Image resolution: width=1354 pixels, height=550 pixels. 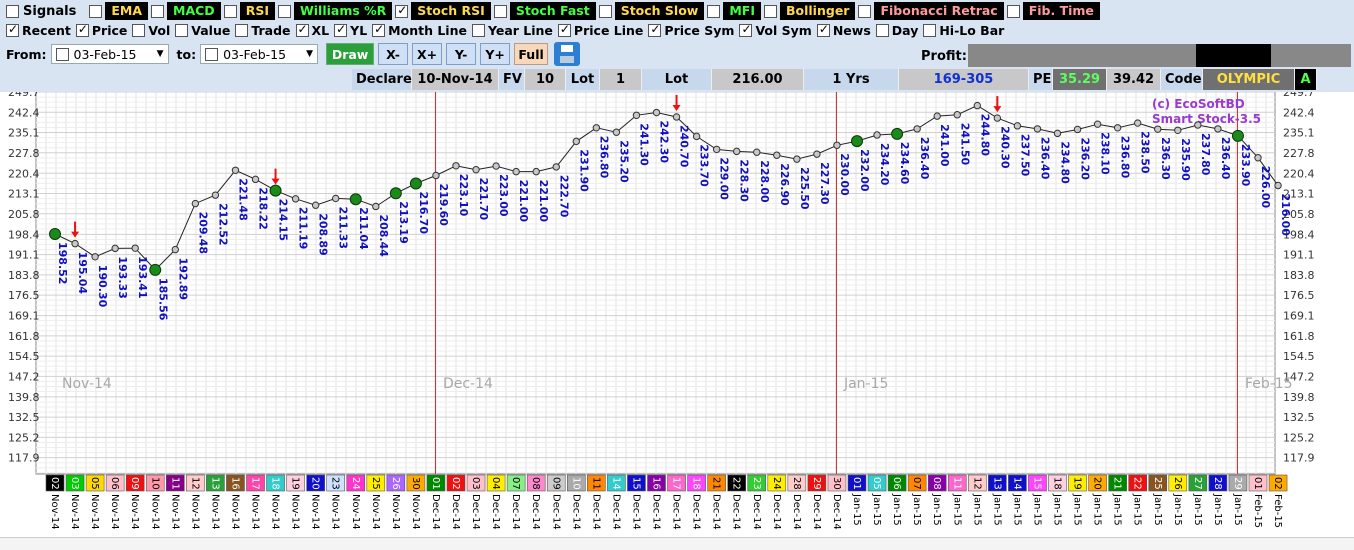 I want to click on indicator-fib-time: Fib. Time, so click(x=1053, y=11).